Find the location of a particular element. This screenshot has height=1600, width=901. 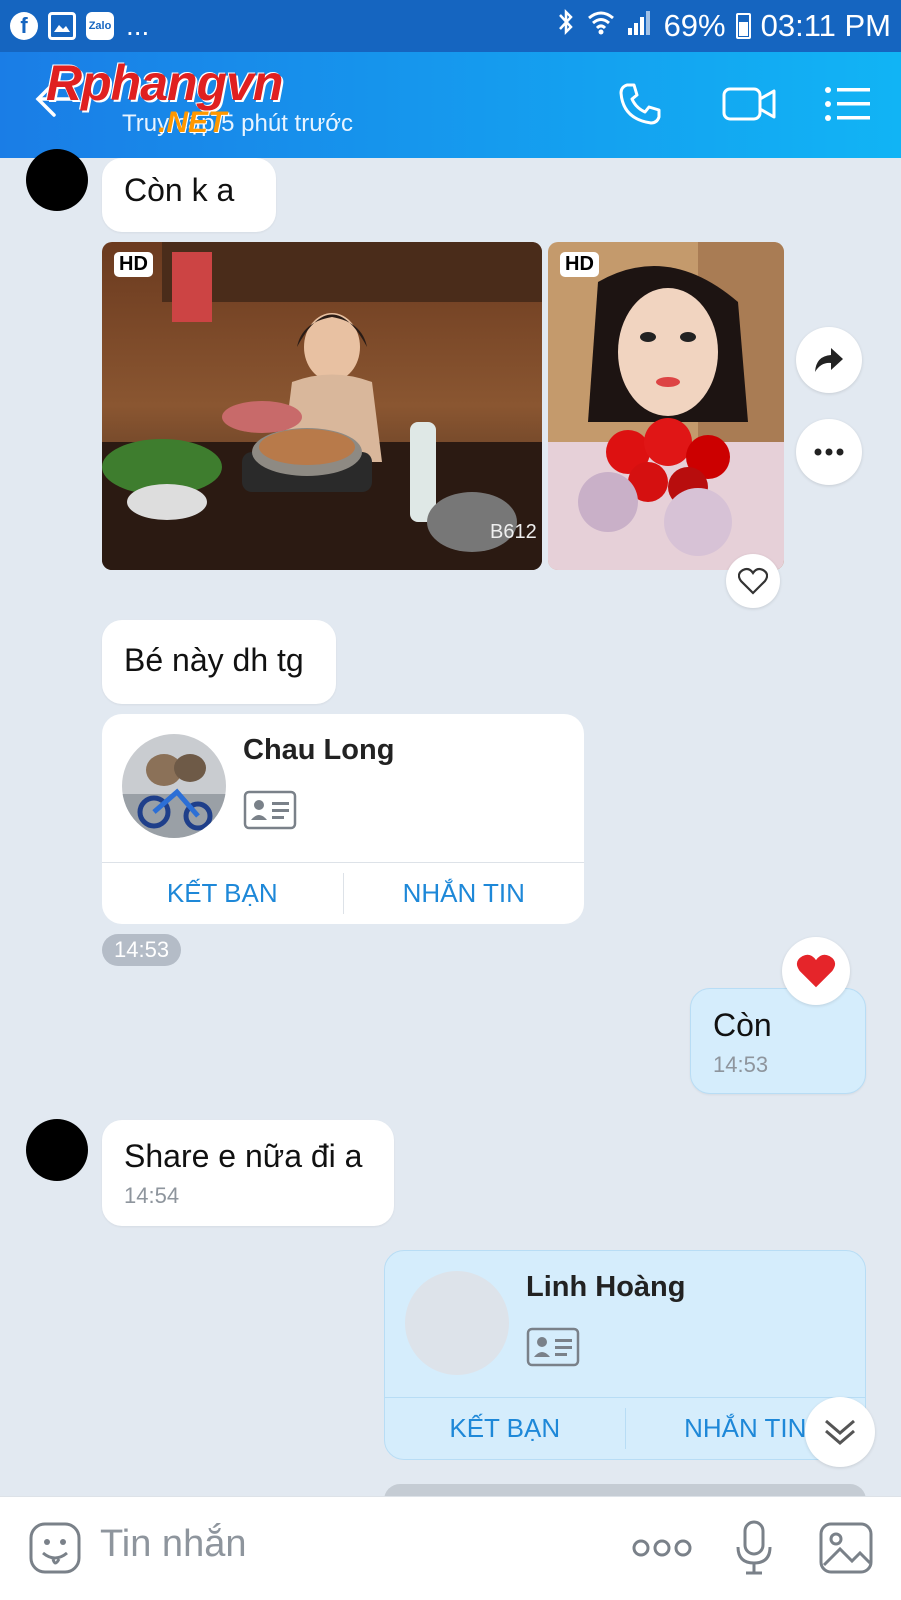

card-name: Linh Hoàng is located at coordinates (606, 1287).